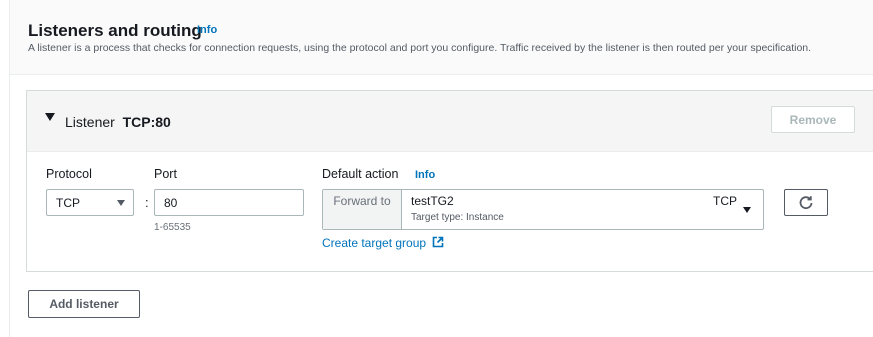  What do you see at coordinates (207, 30) in the screenshot?
I see `section-info-link: Info` at bounding box center [207, 30].